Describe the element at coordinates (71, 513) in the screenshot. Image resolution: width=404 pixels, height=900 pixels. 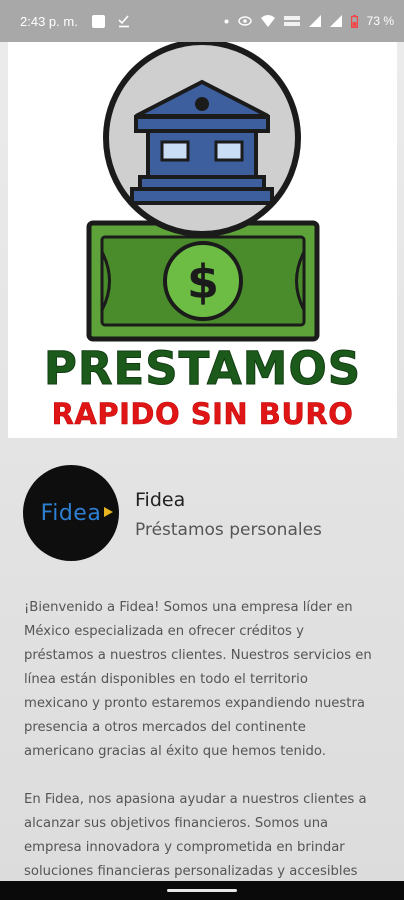
I see `logo-text: Fidea` at that location.